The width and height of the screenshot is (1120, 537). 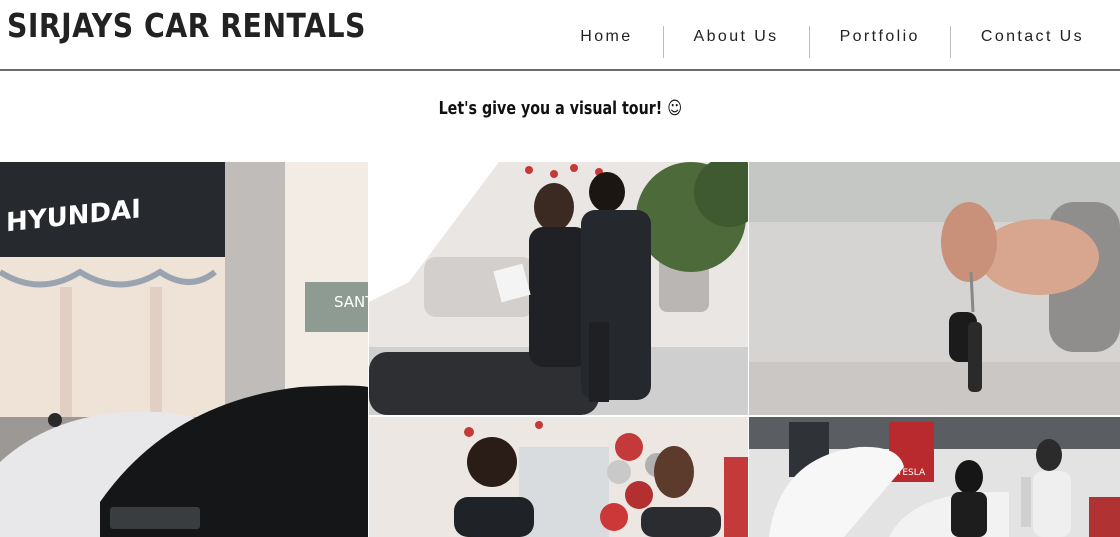 I want to click on gallery-photo-tesla-showroom: TESLA, so click(x=934, y=477).